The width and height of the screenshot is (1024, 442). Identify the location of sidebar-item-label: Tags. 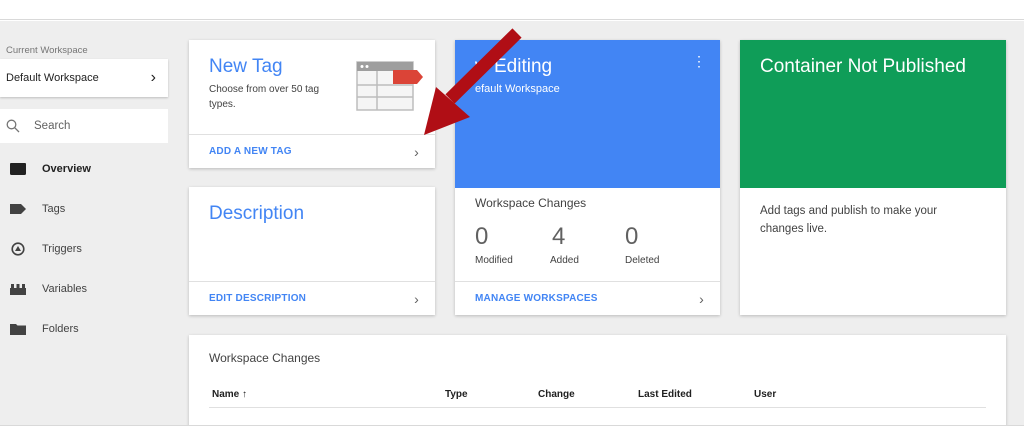
(54, 209).